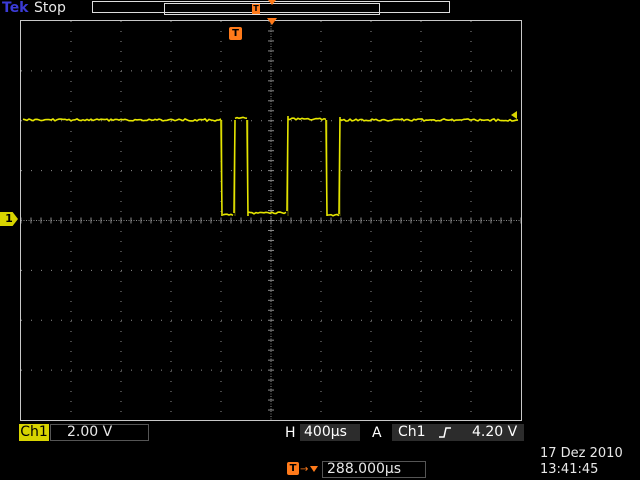 The image size is (640, 480). What do you see at coordinates (320, 9) in the screenshot?
I see `top-bar: Tek Stop T` at bounding box center [320, 9].